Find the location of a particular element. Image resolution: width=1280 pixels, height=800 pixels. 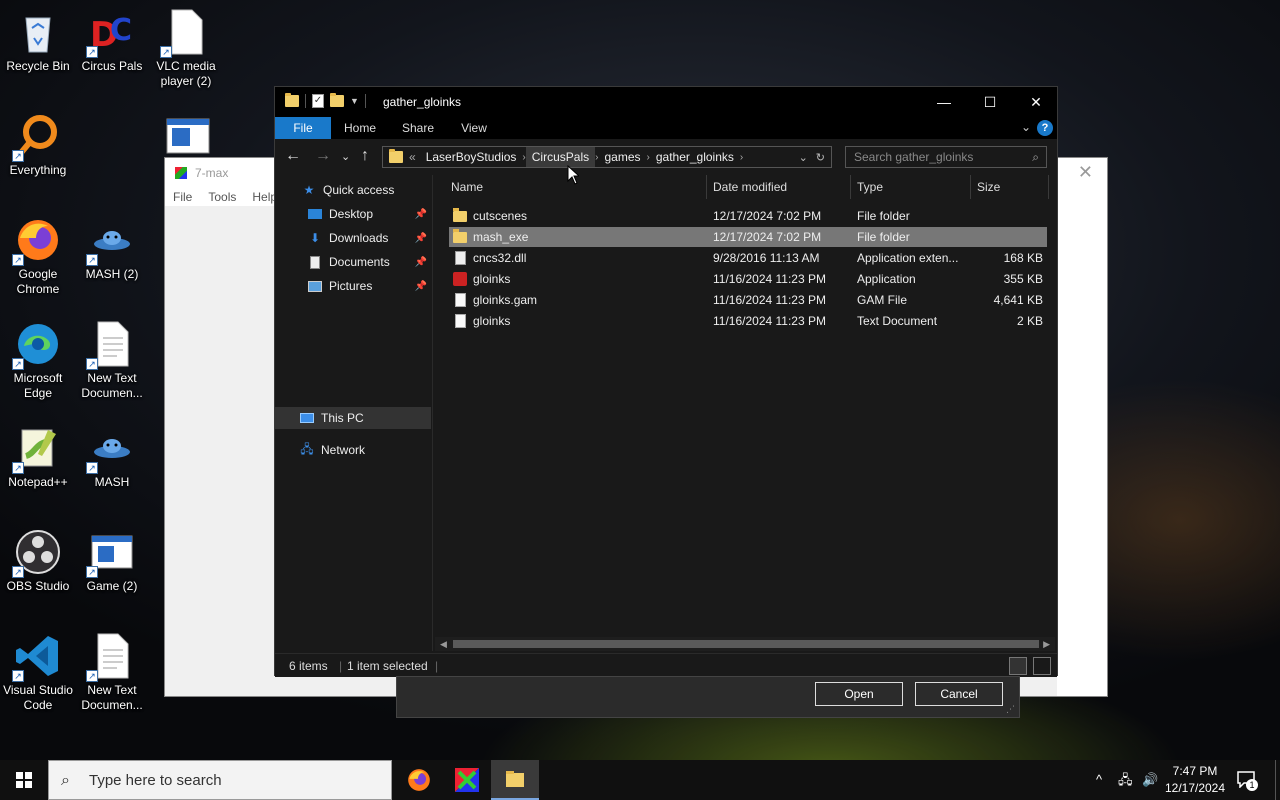

desktop-icon-game-2: ↗ Game (2) is located at coordinates (112, 561).